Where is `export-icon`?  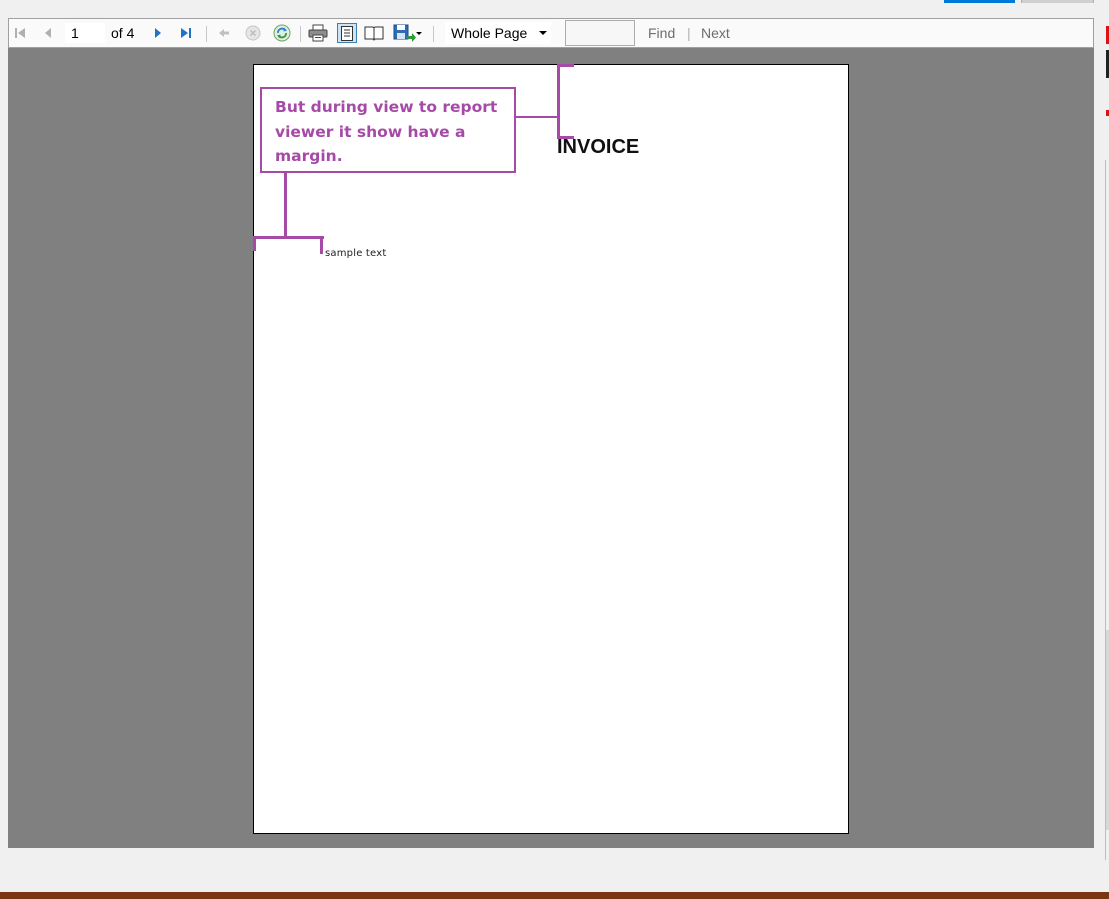
export-icon is located at coordinates (408, 33).